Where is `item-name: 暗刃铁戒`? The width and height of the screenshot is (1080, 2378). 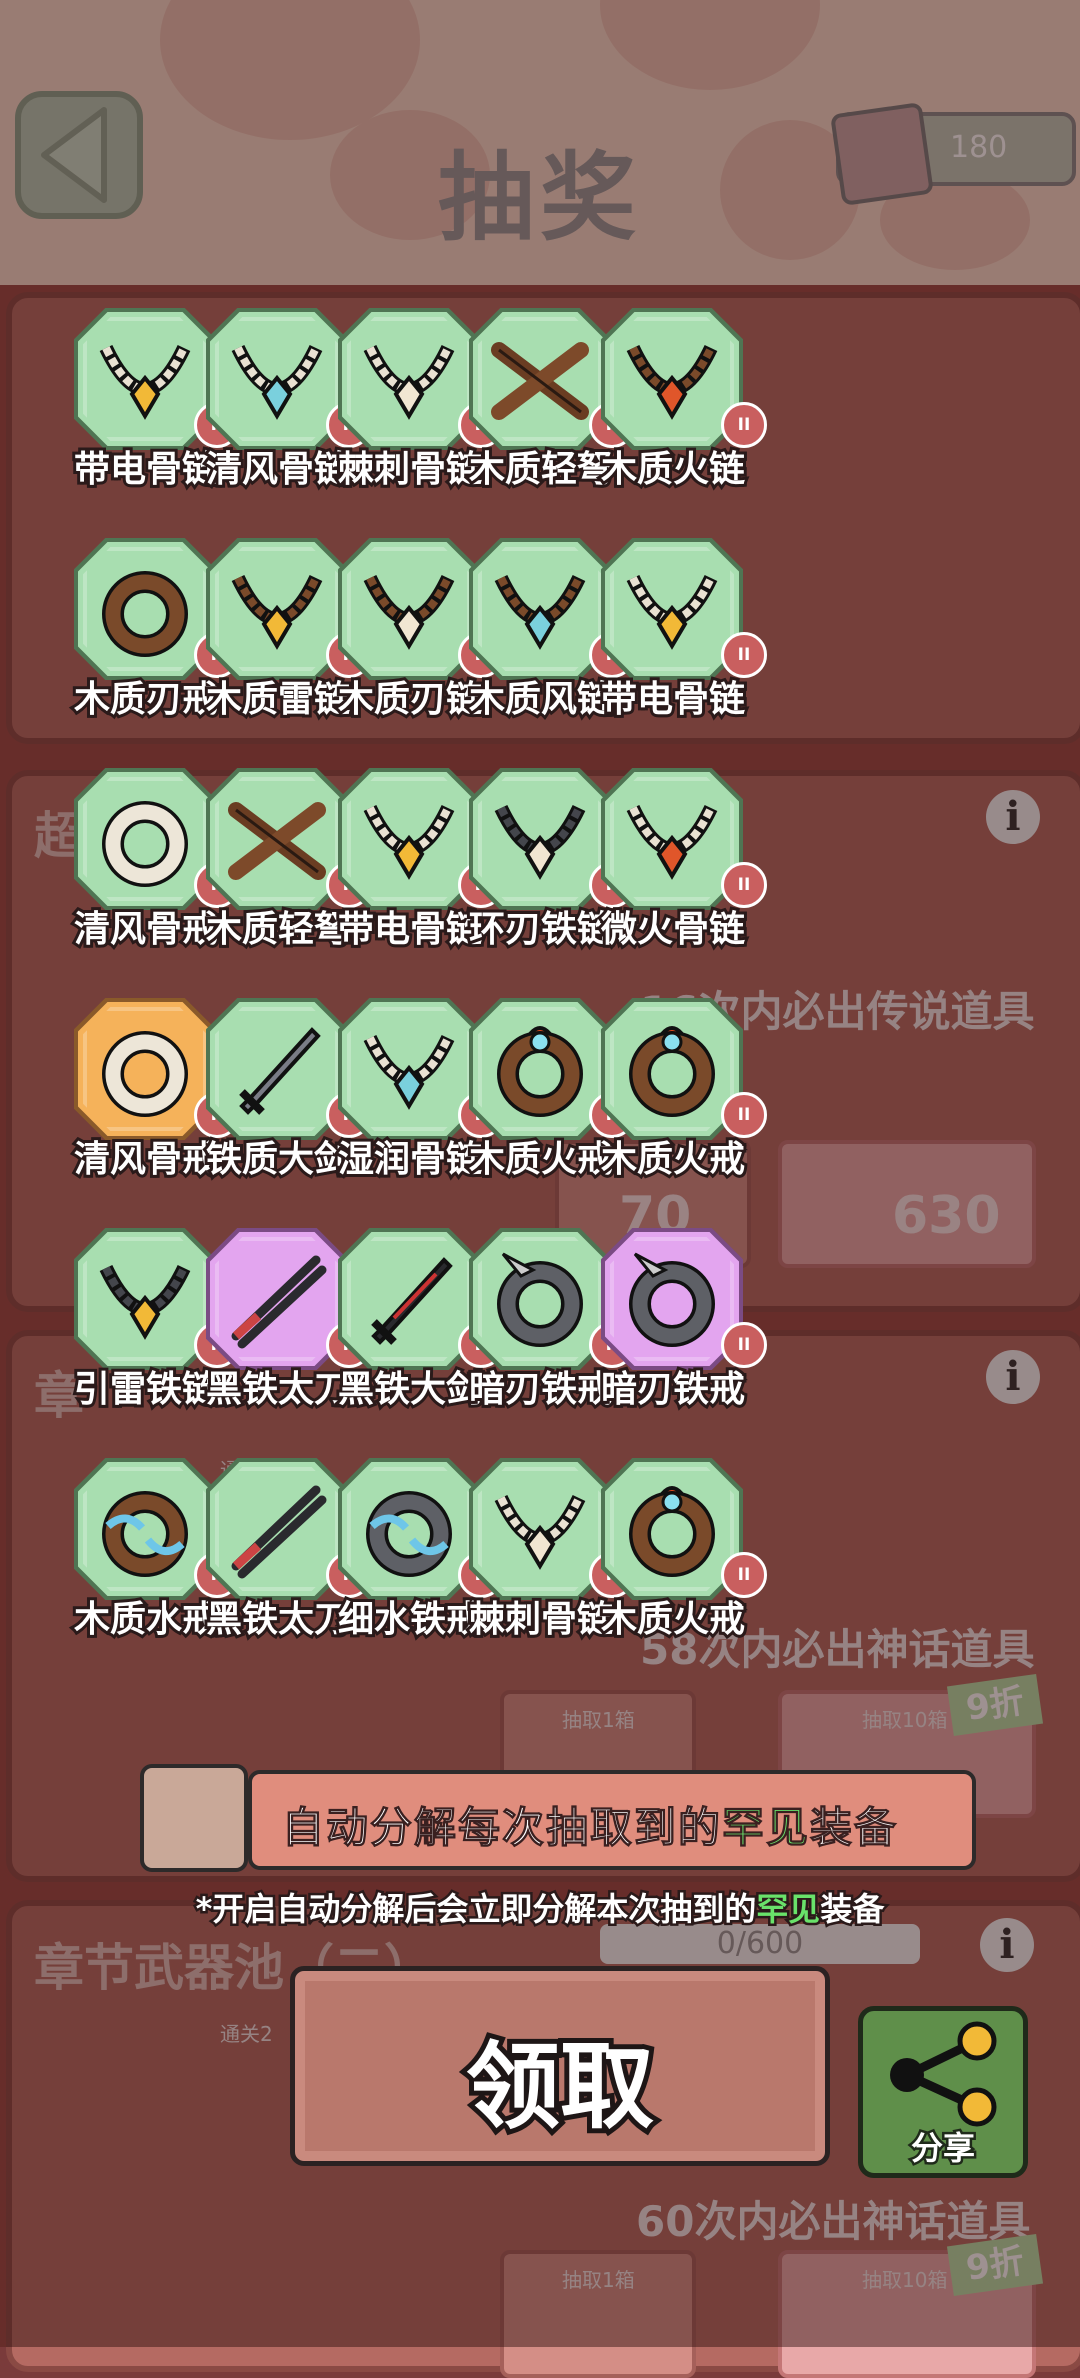 item-name: 暗刃铁戒 is located at coordinates (673, 1389).